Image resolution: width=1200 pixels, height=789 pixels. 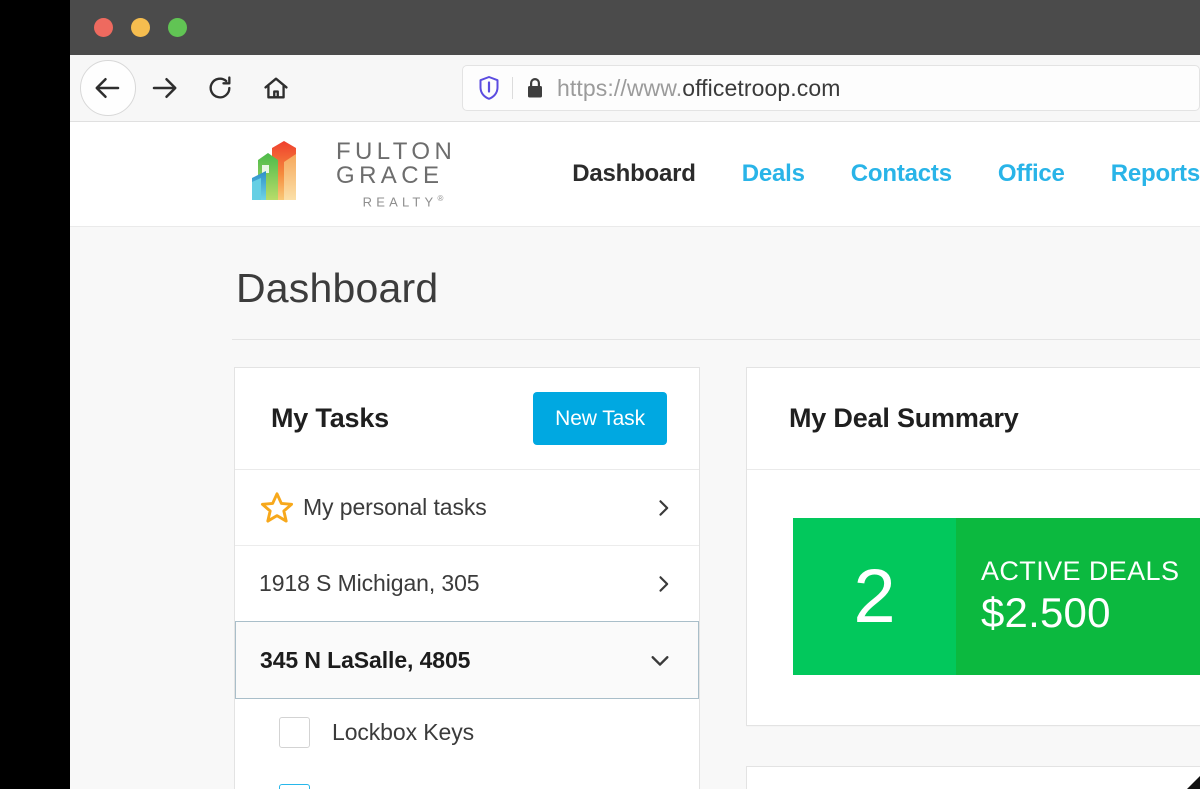 I want to click on active-deals-figures: ACTIVE DEALS $2.500, so click(x=1078, y=596).